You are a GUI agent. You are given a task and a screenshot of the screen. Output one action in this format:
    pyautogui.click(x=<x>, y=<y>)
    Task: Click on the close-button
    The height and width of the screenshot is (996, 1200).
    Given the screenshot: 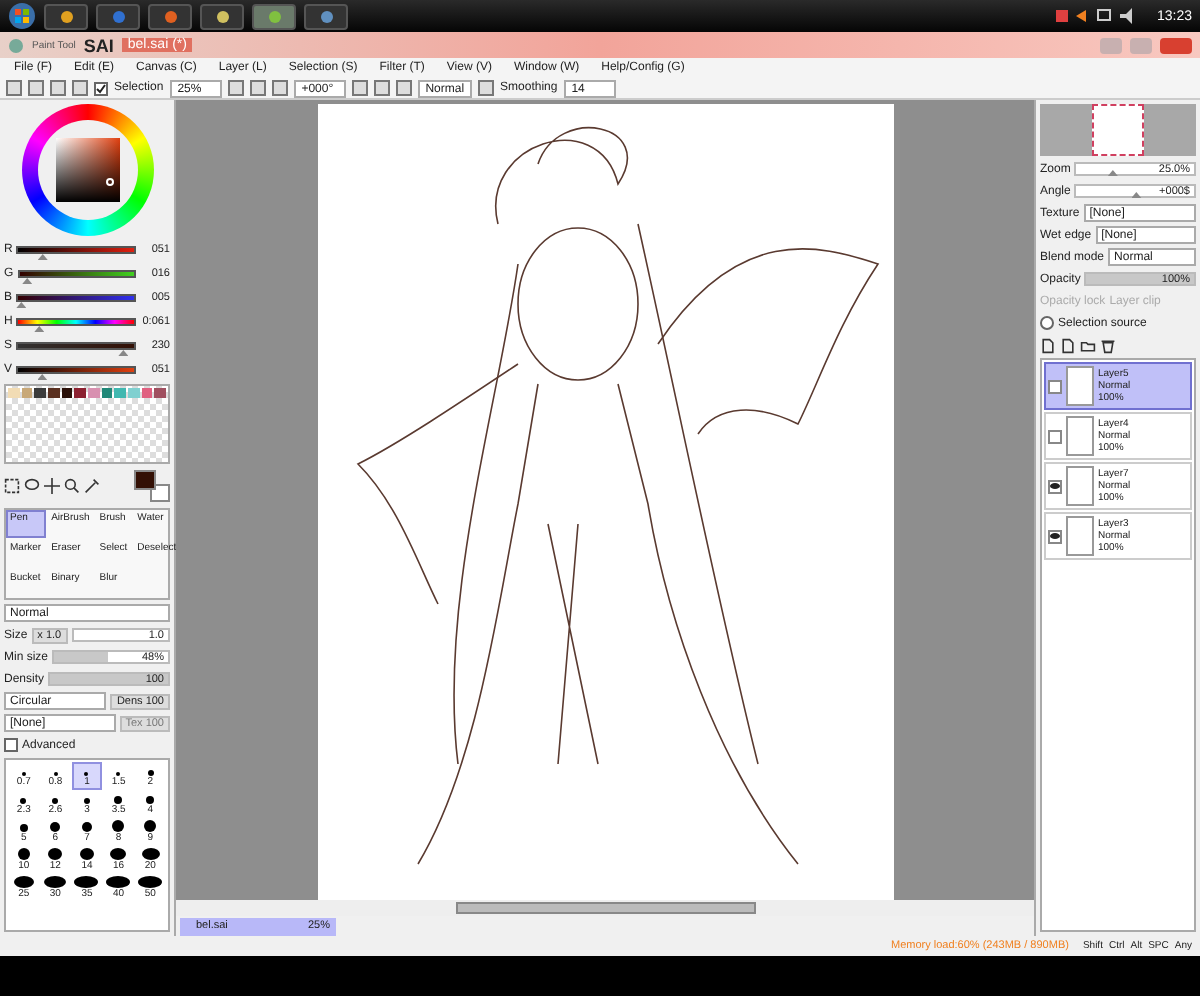 What is the action you would take?
    pyautogui.click(x=1176, y=45)
    